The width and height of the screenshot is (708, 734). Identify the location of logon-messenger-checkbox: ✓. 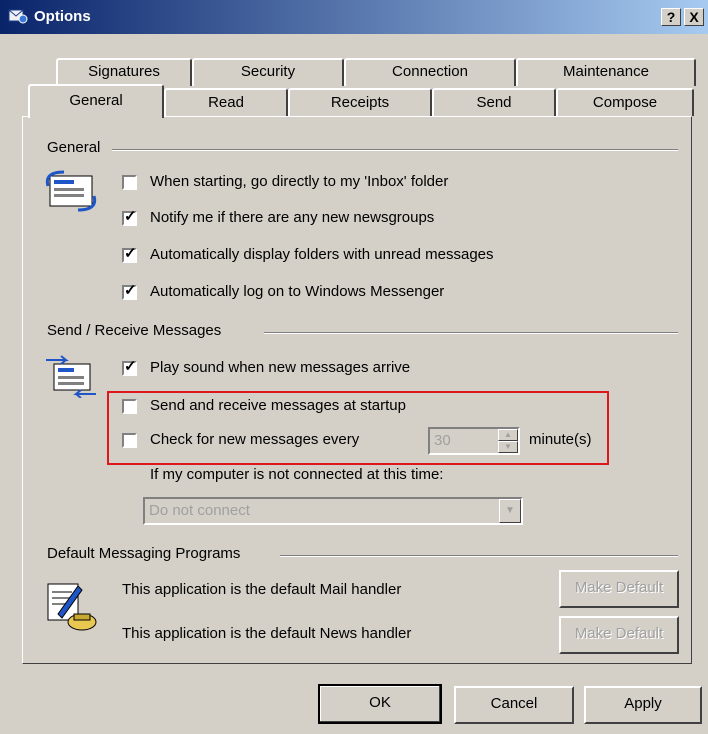
(129, 291).